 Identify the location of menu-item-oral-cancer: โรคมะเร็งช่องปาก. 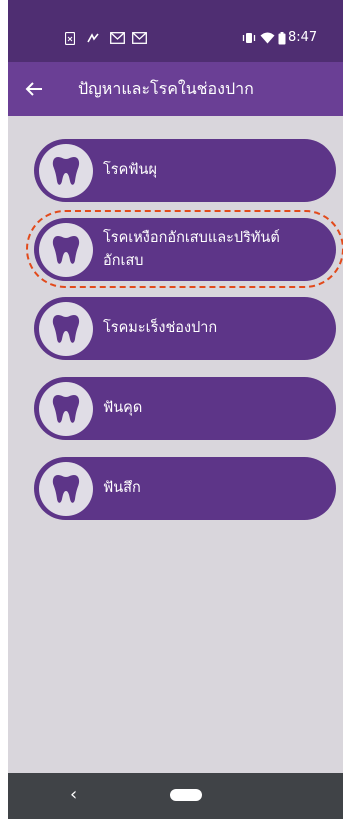
(185, 328).